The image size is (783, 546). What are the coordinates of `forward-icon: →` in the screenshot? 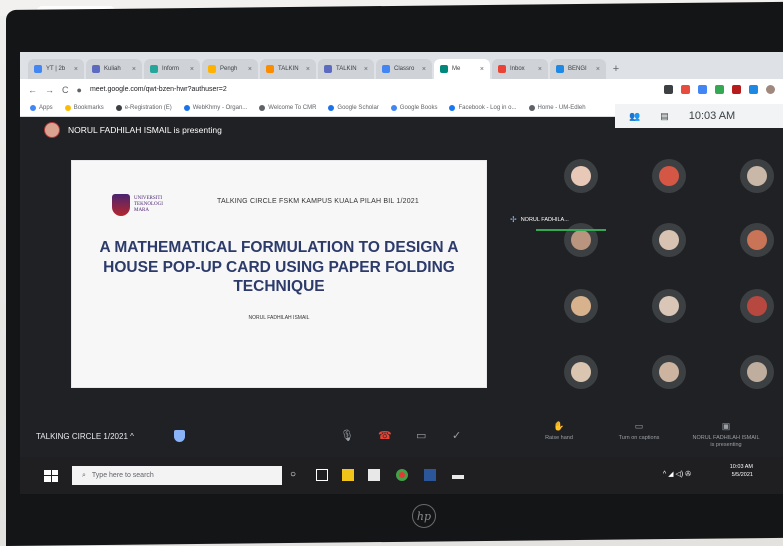 It's located at (49, 90).